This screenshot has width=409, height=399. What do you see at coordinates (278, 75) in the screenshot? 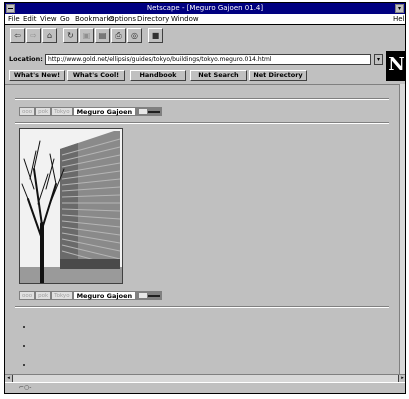
I see `net-directory-button: Net Directory` at bounding box center [278, 75].